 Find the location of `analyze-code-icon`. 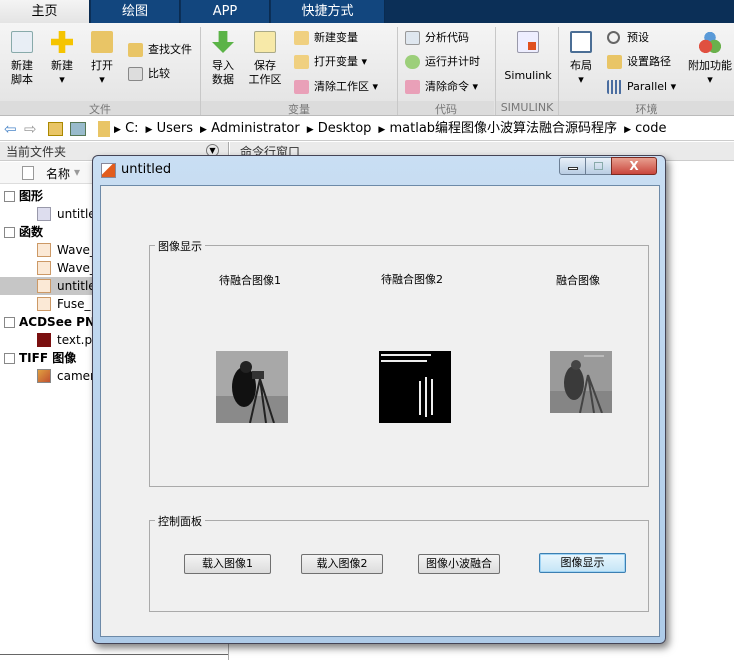

analyze-code-icon is located at coordinates (412, 38).